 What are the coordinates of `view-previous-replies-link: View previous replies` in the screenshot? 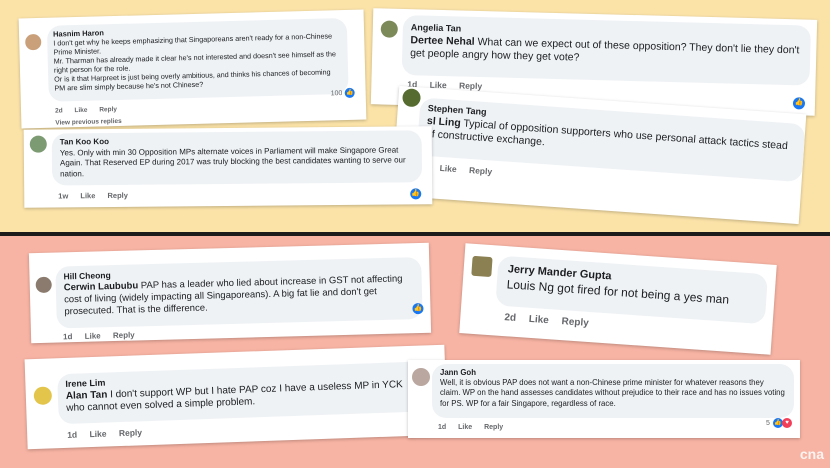 It's located at (88, 122).